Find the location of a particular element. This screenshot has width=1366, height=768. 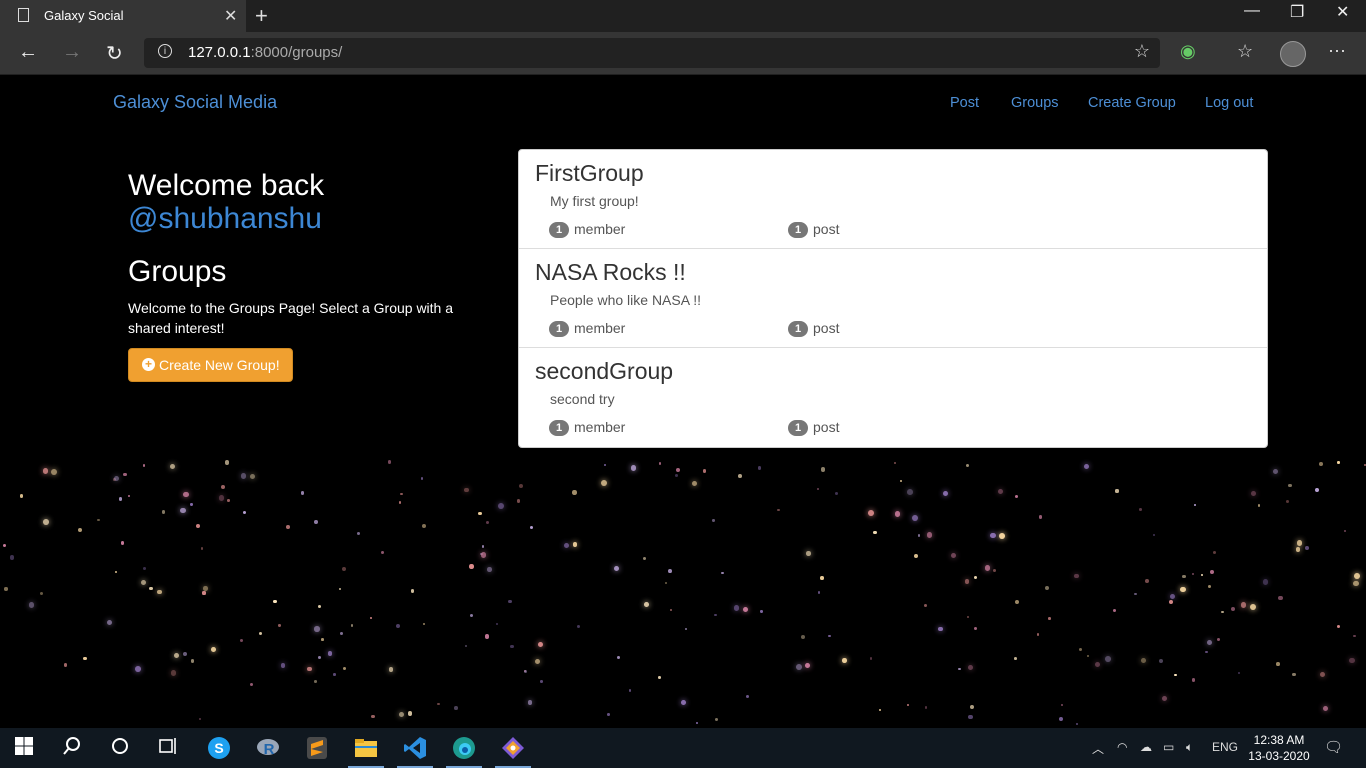

svg-text: S is located at coordinates (218, 748).